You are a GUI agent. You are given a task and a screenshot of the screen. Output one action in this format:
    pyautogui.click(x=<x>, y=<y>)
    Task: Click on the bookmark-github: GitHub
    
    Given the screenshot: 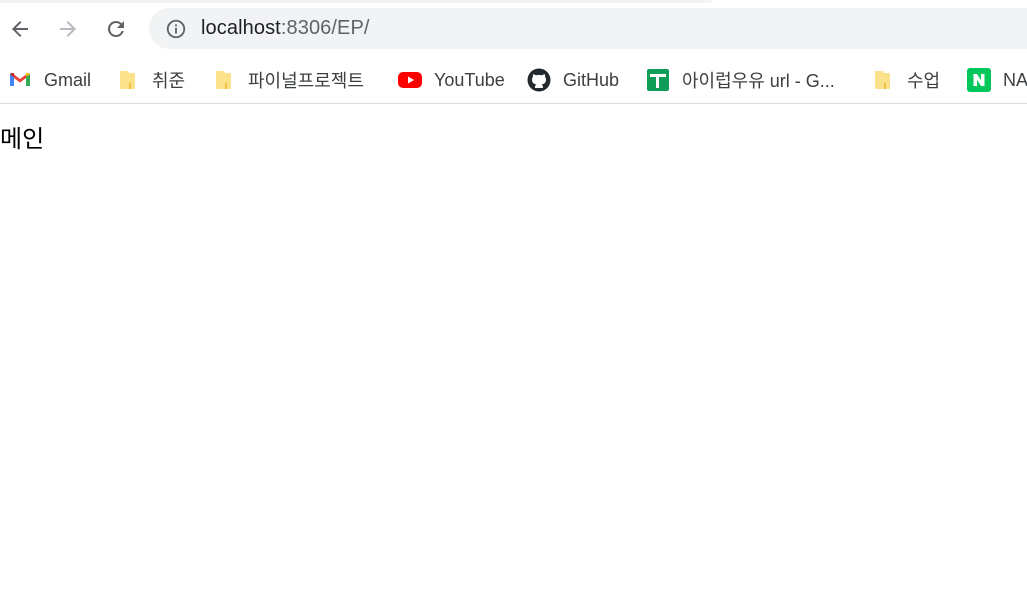 What is the action you would take?
    pyautogui.click(x=573, y=80)
    